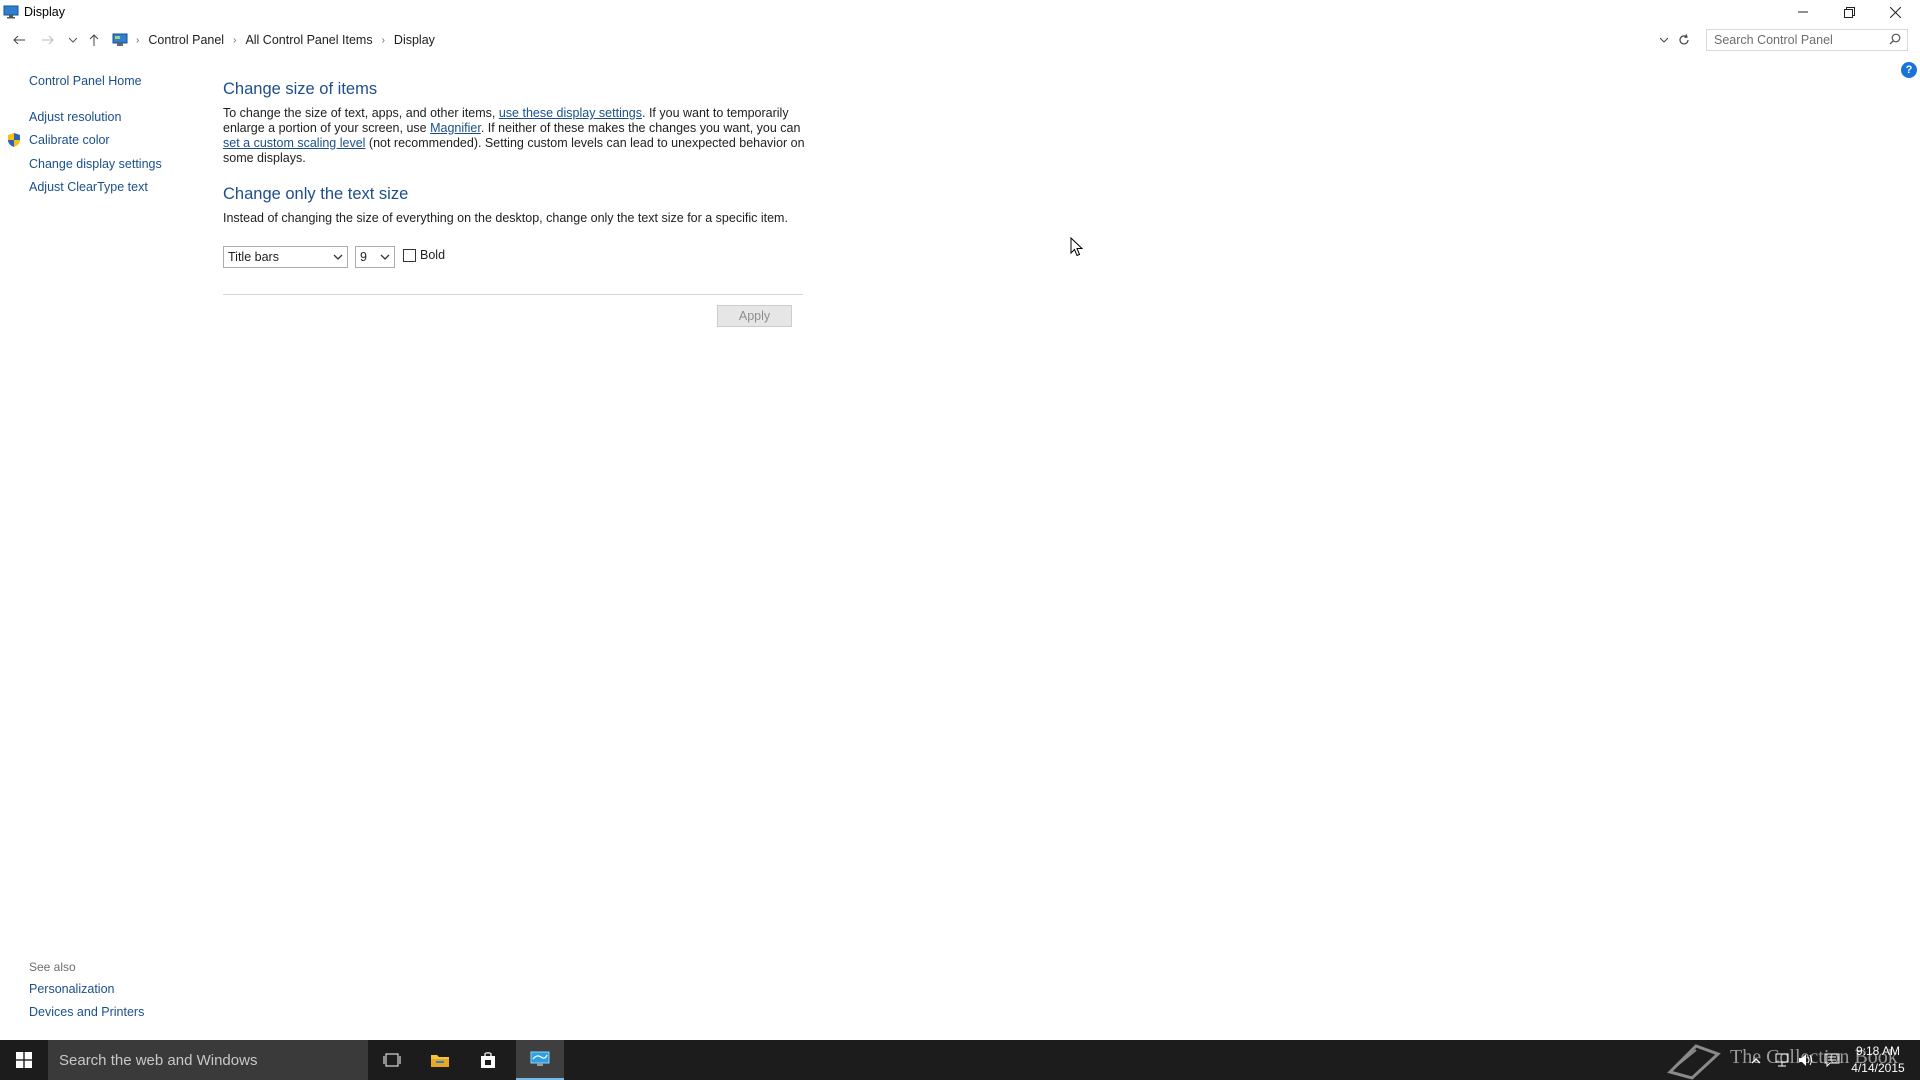 This screenshot has width=1920, height=1080. I want to click on item-select-value: Title bars, so click(253, 257).